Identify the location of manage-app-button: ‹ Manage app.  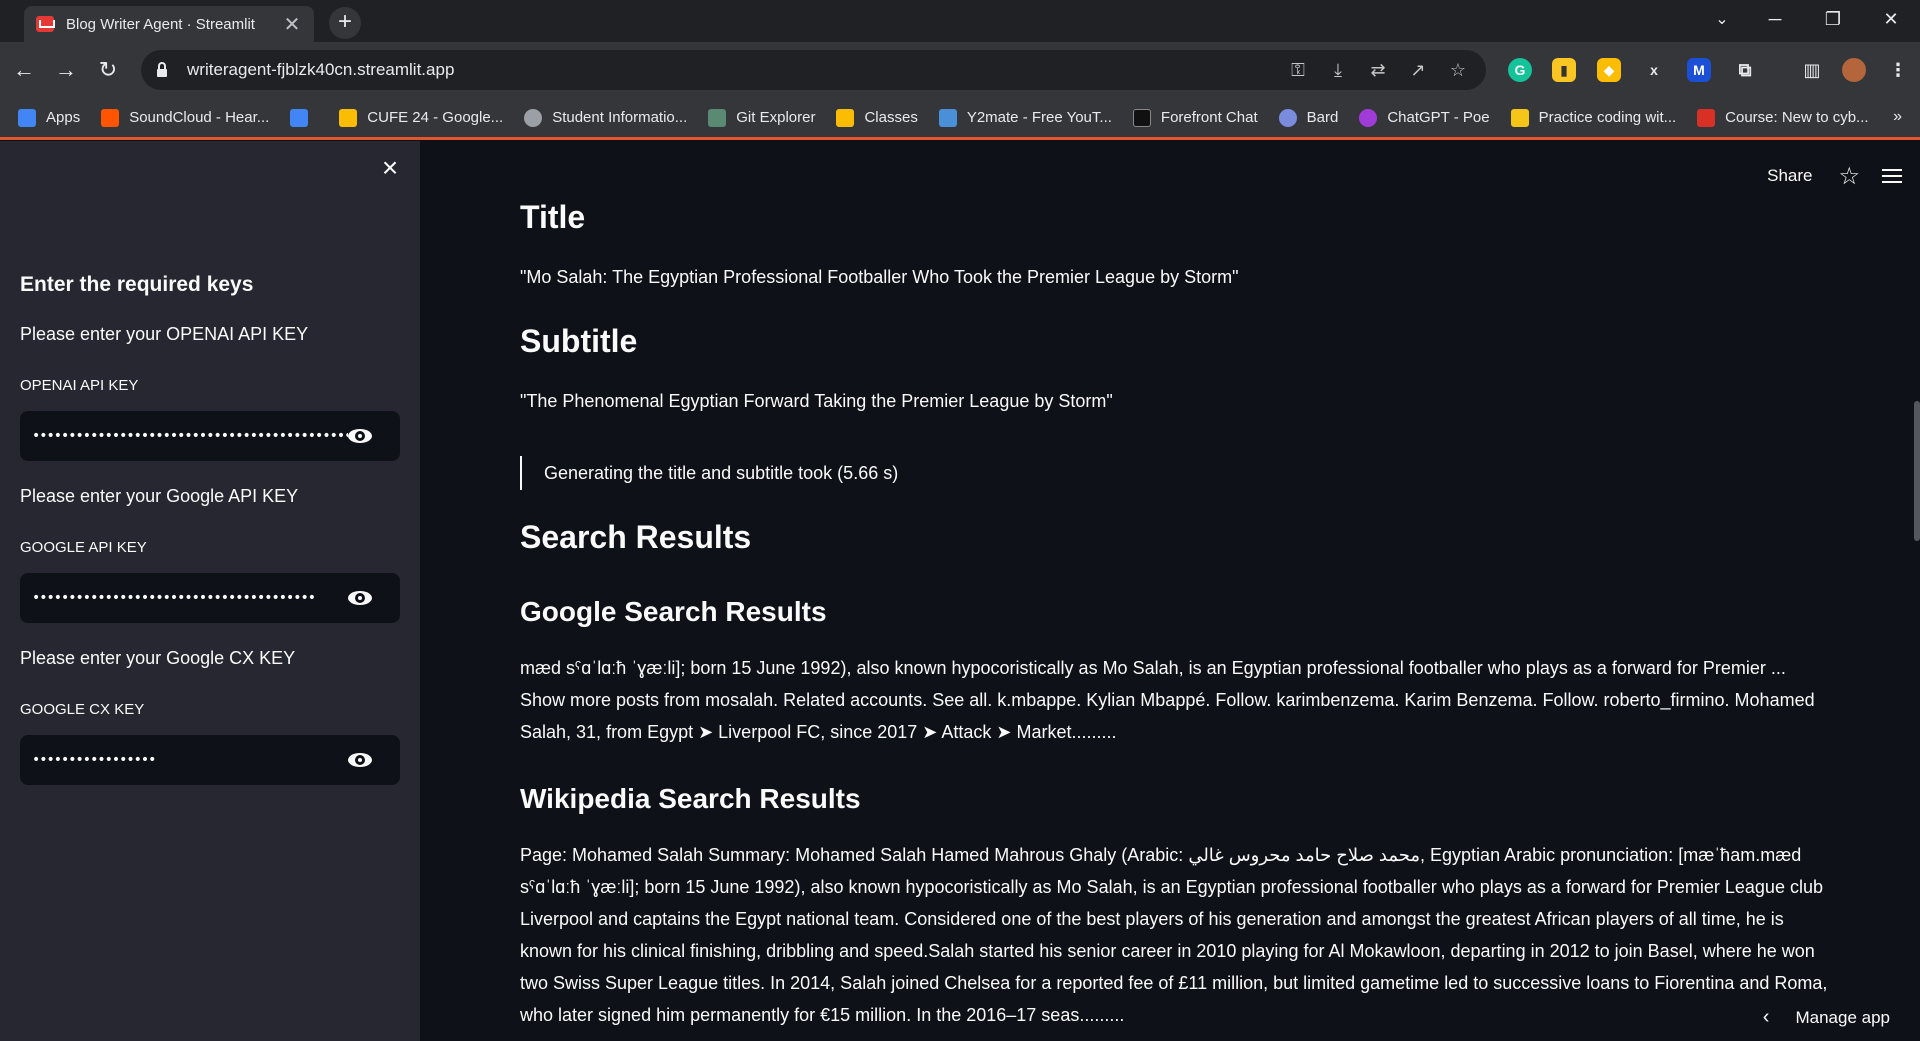
(1826, 1017).